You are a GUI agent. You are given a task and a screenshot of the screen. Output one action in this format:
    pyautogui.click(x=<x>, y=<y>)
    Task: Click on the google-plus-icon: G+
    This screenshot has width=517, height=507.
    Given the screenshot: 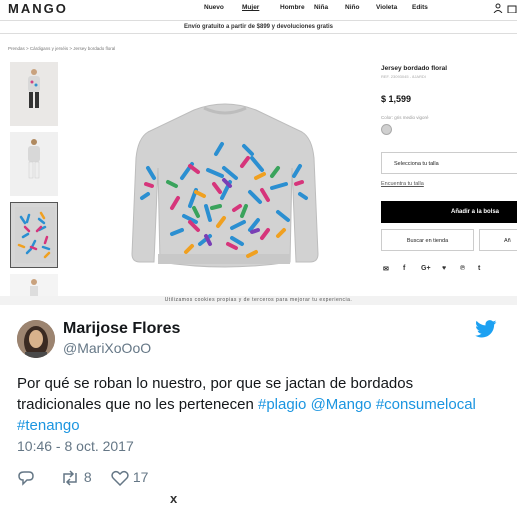 What is the action you would take?
    pyautogui.click(x=426, y=268)
    